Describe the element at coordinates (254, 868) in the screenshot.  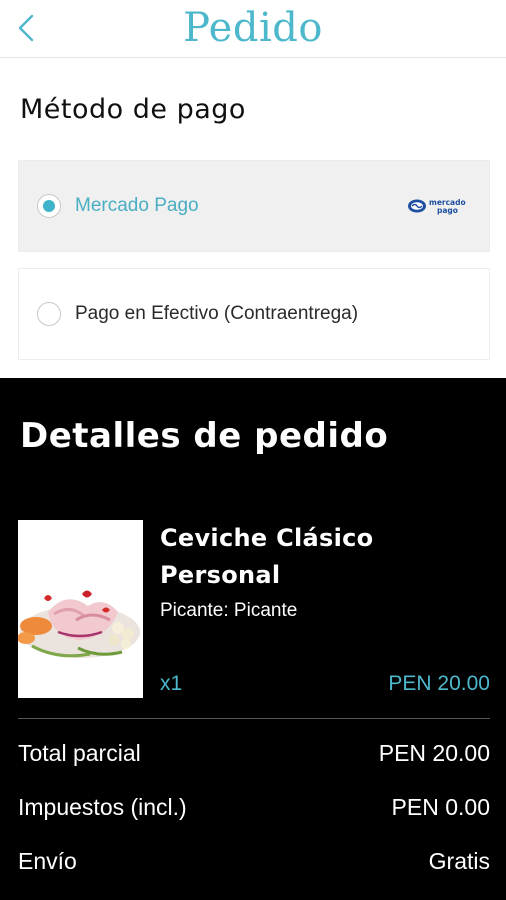
I see `summary-row-shipping: Envío Gratis` at that location.